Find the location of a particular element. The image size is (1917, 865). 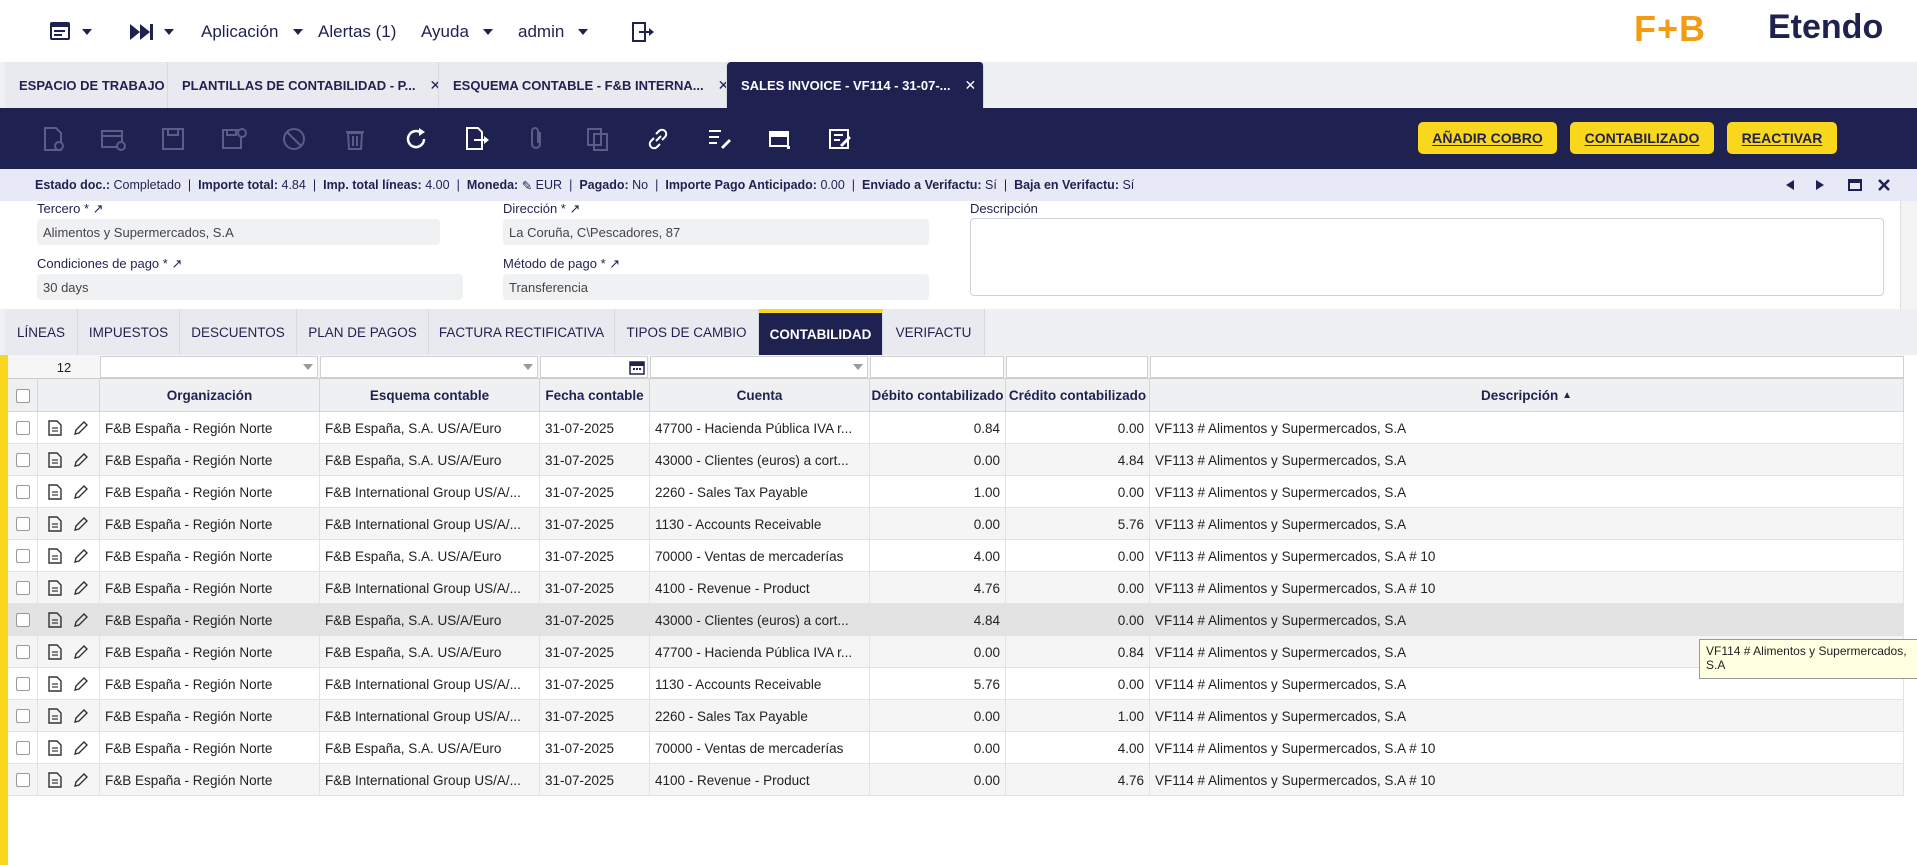

edit-form-icon is located at coordinates (840, 139).